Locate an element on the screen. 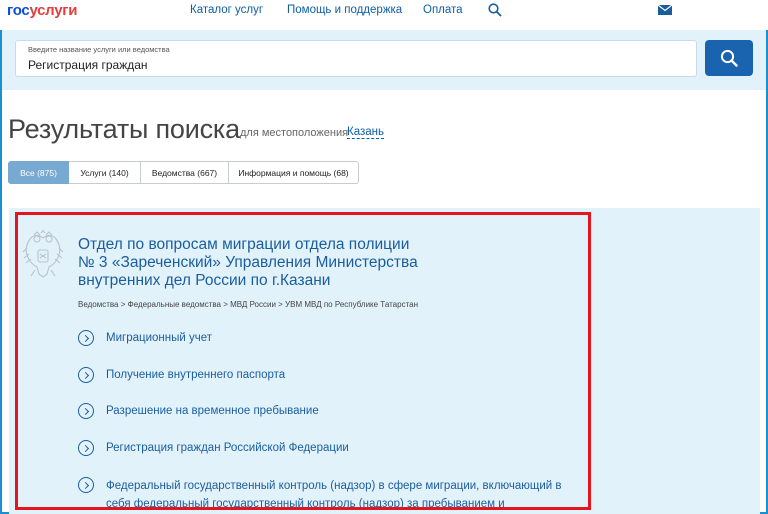 Image resolution: width=768 pixels, height=514 pixels. nav-catalog: Каталог услуг is located at coordinates (226, 10).